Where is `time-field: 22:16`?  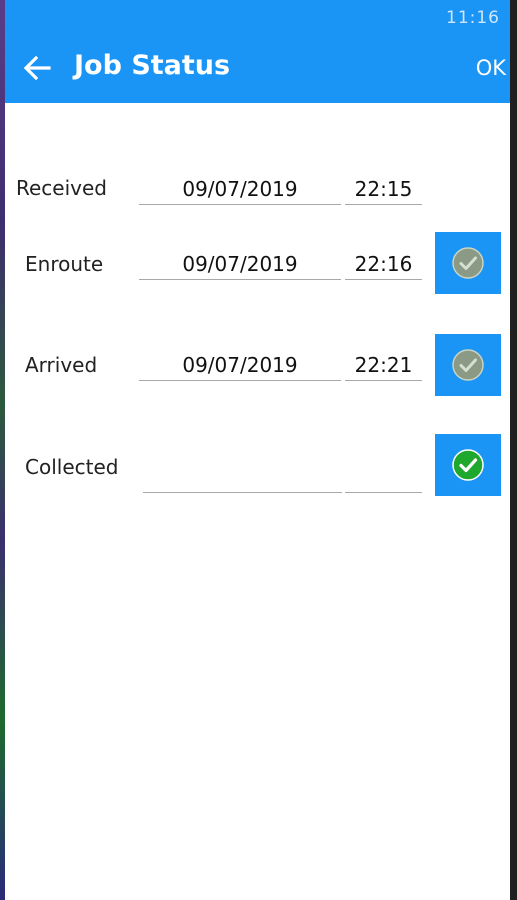
time-field: 22:16 is located at coordinates (383, 264).